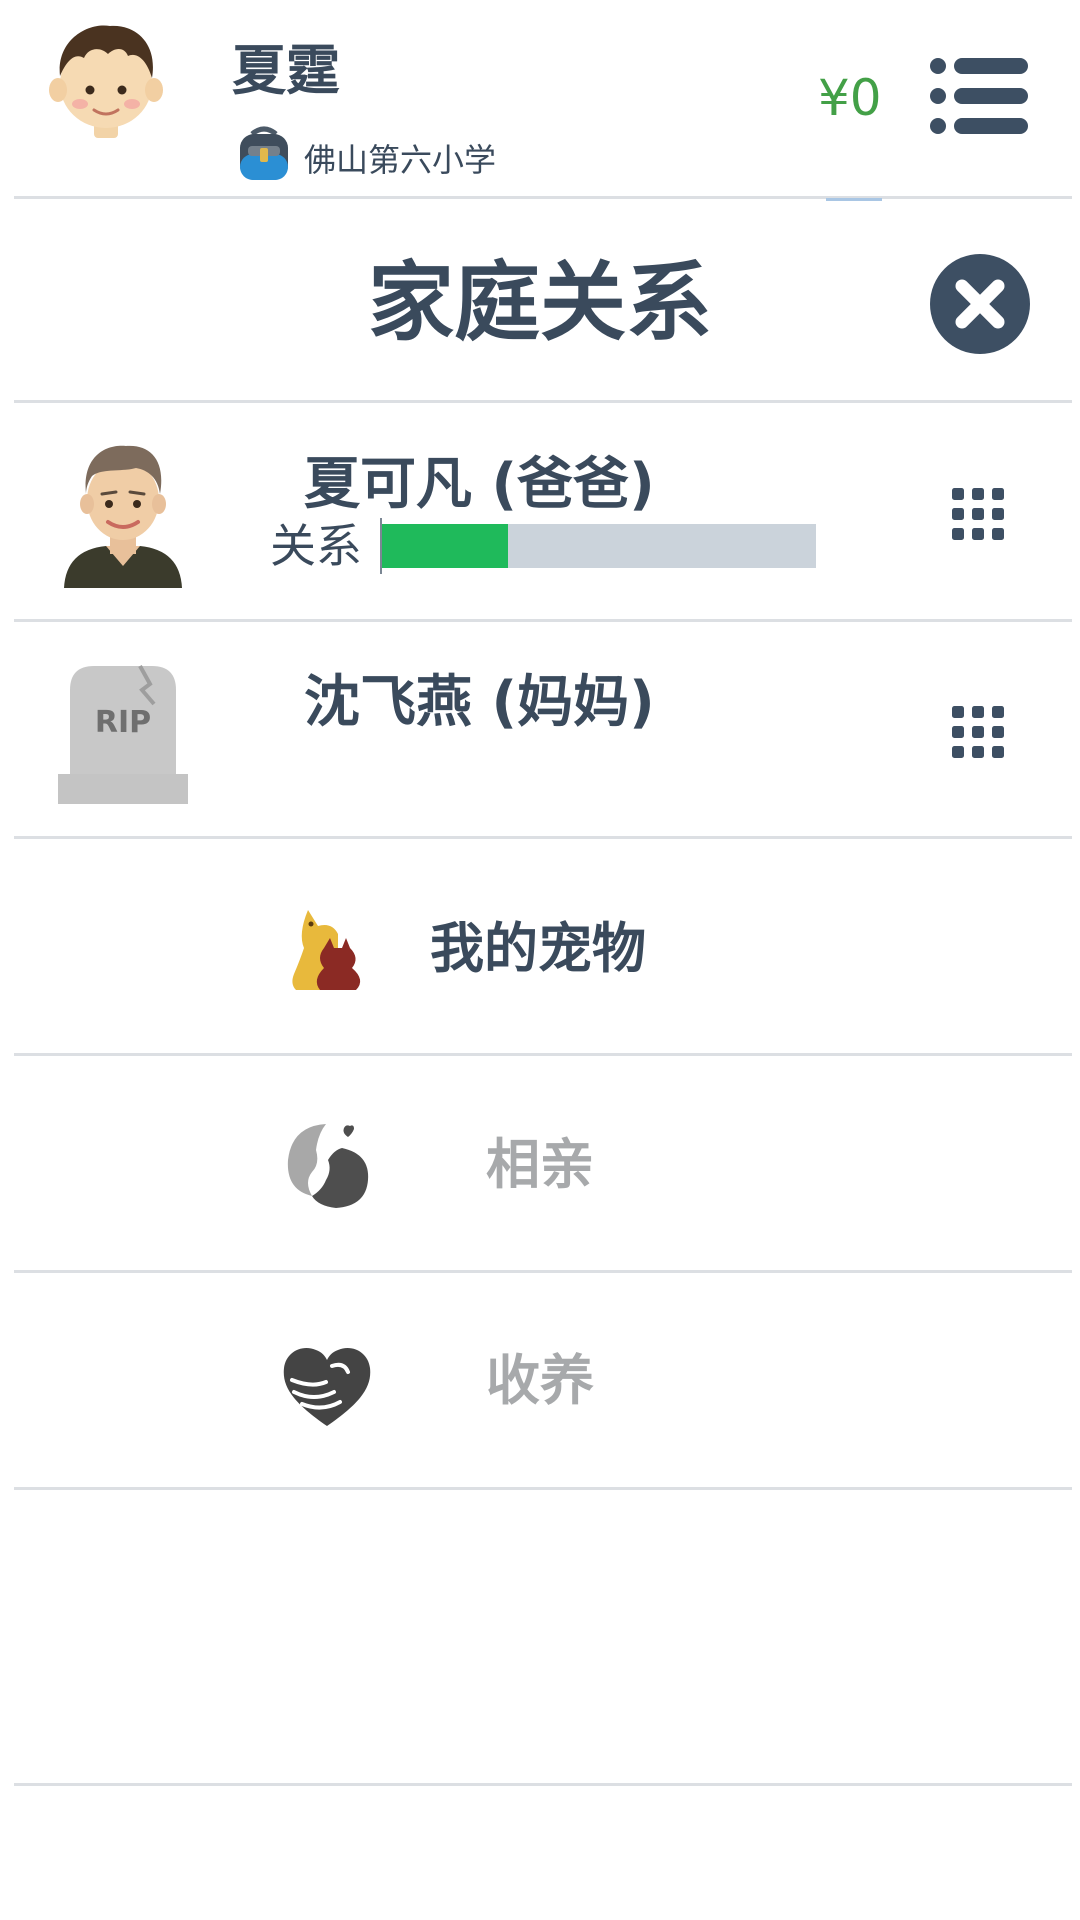 The width and height of the screenshot is (1080, 1920). I want to click on money-balance: ¥0, so click(850, 98).